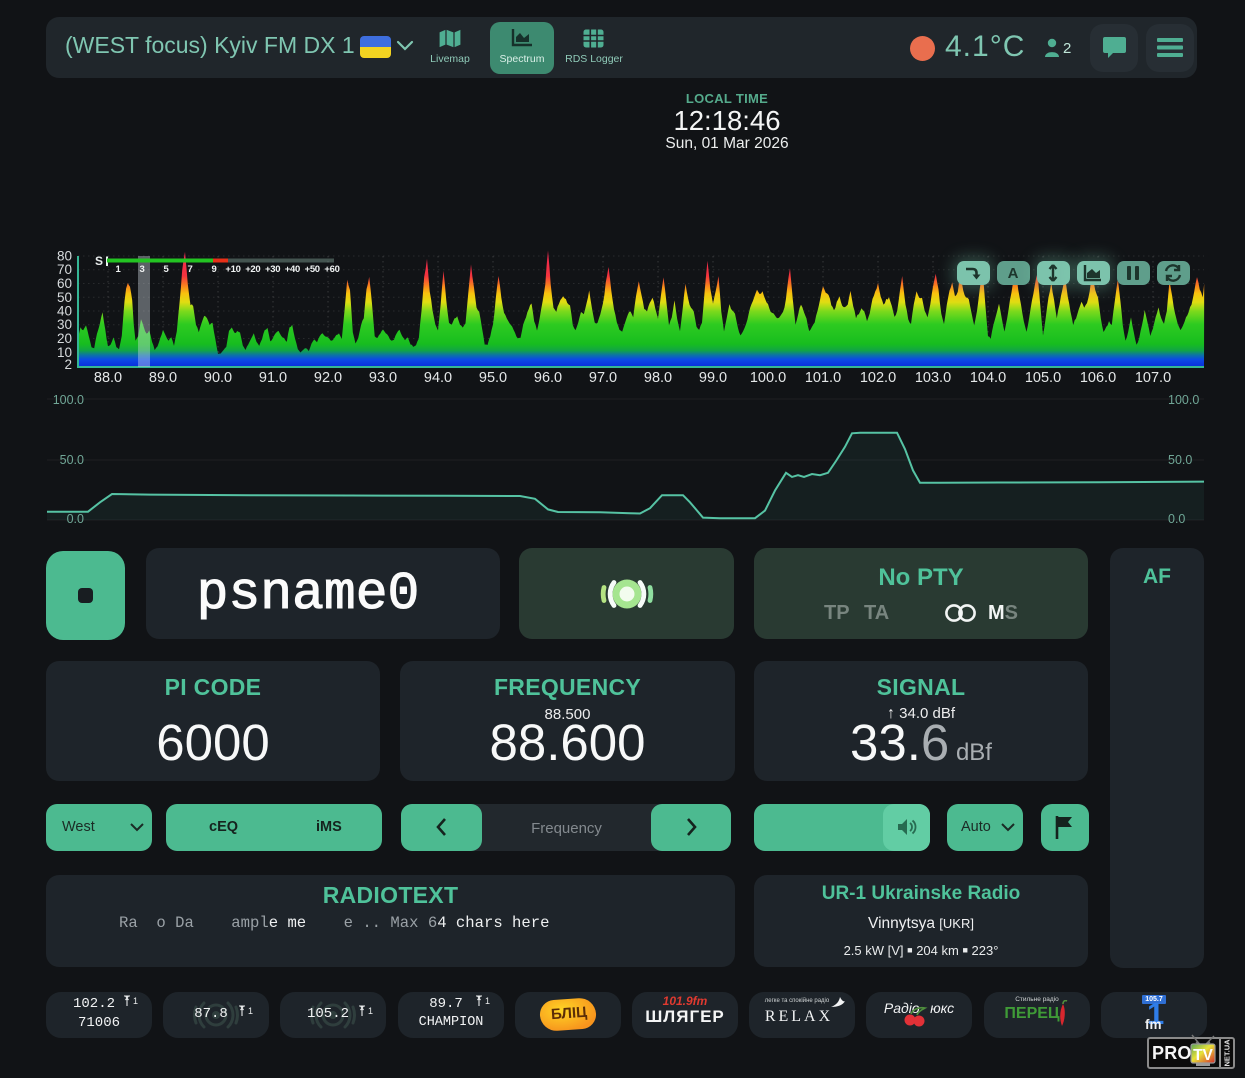  Describe the element at coordinates (1203, 1055) in the screenshot. I see `svg-text: TV` at that location.